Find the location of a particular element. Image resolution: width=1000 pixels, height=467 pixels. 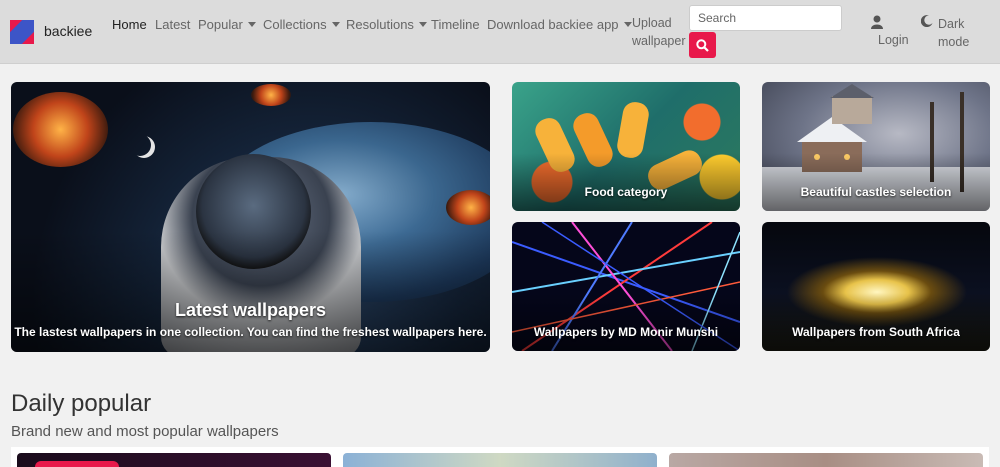

section-title-daily-popular: Daily popular is located at coordinates (81, 403).